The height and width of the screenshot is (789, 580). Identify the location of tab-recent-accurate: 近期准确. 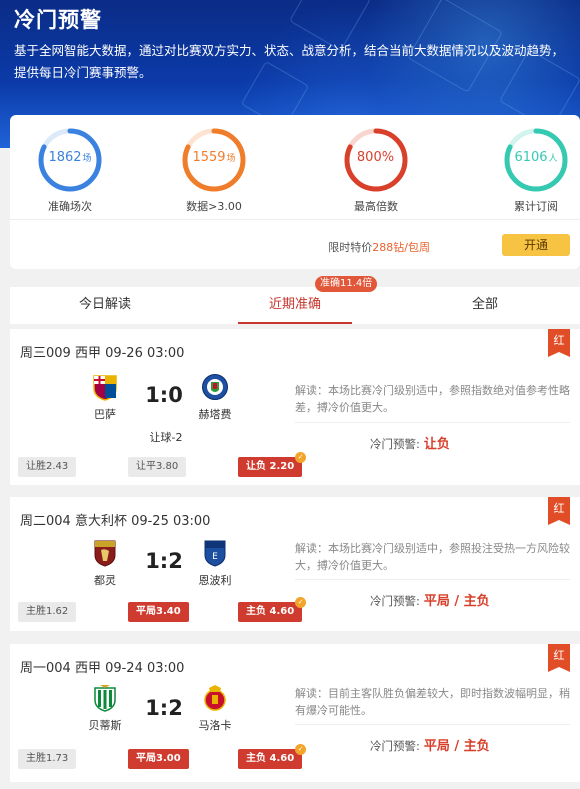
(295, 305).